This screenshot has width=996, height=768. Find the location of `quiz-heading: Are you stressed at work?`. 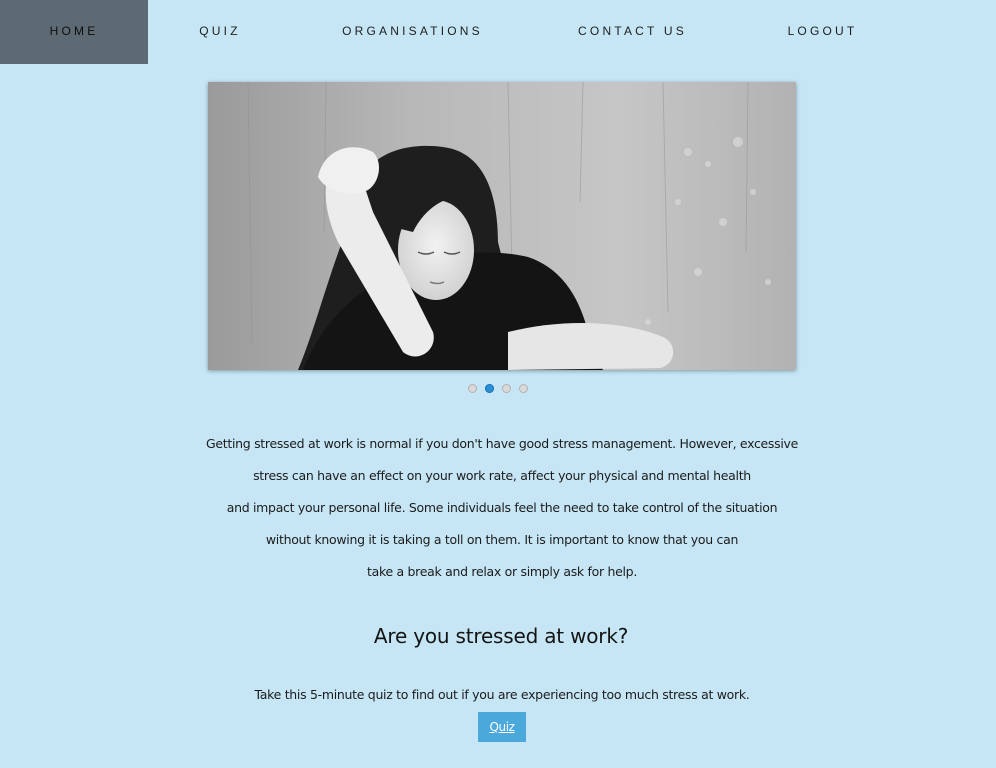

quiz-heading: Are you stressed at work? is located at coordinates (501, 636).